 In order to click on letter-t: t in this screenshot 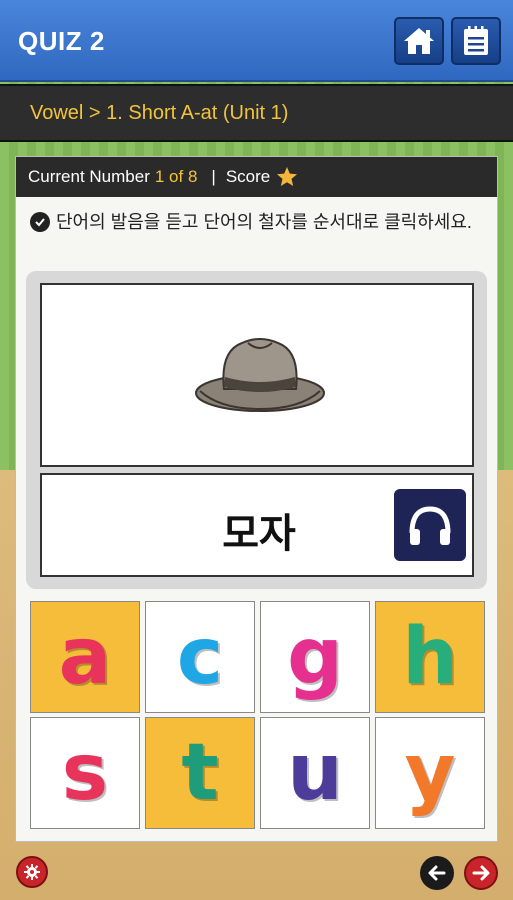, I will do `click(200, 773)`.